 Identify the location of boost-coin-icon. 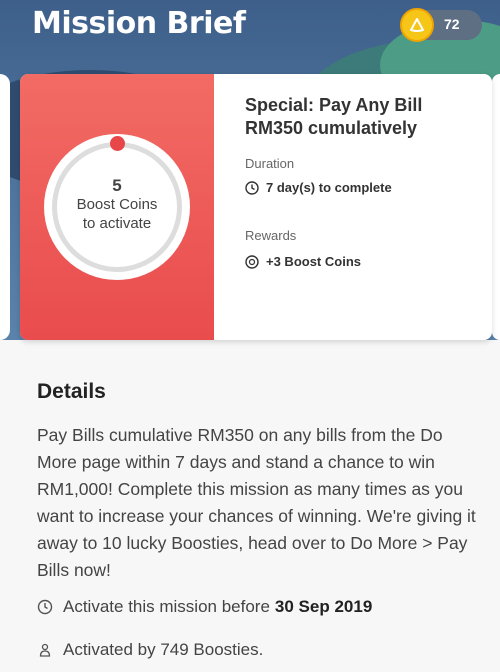
(417, 25).